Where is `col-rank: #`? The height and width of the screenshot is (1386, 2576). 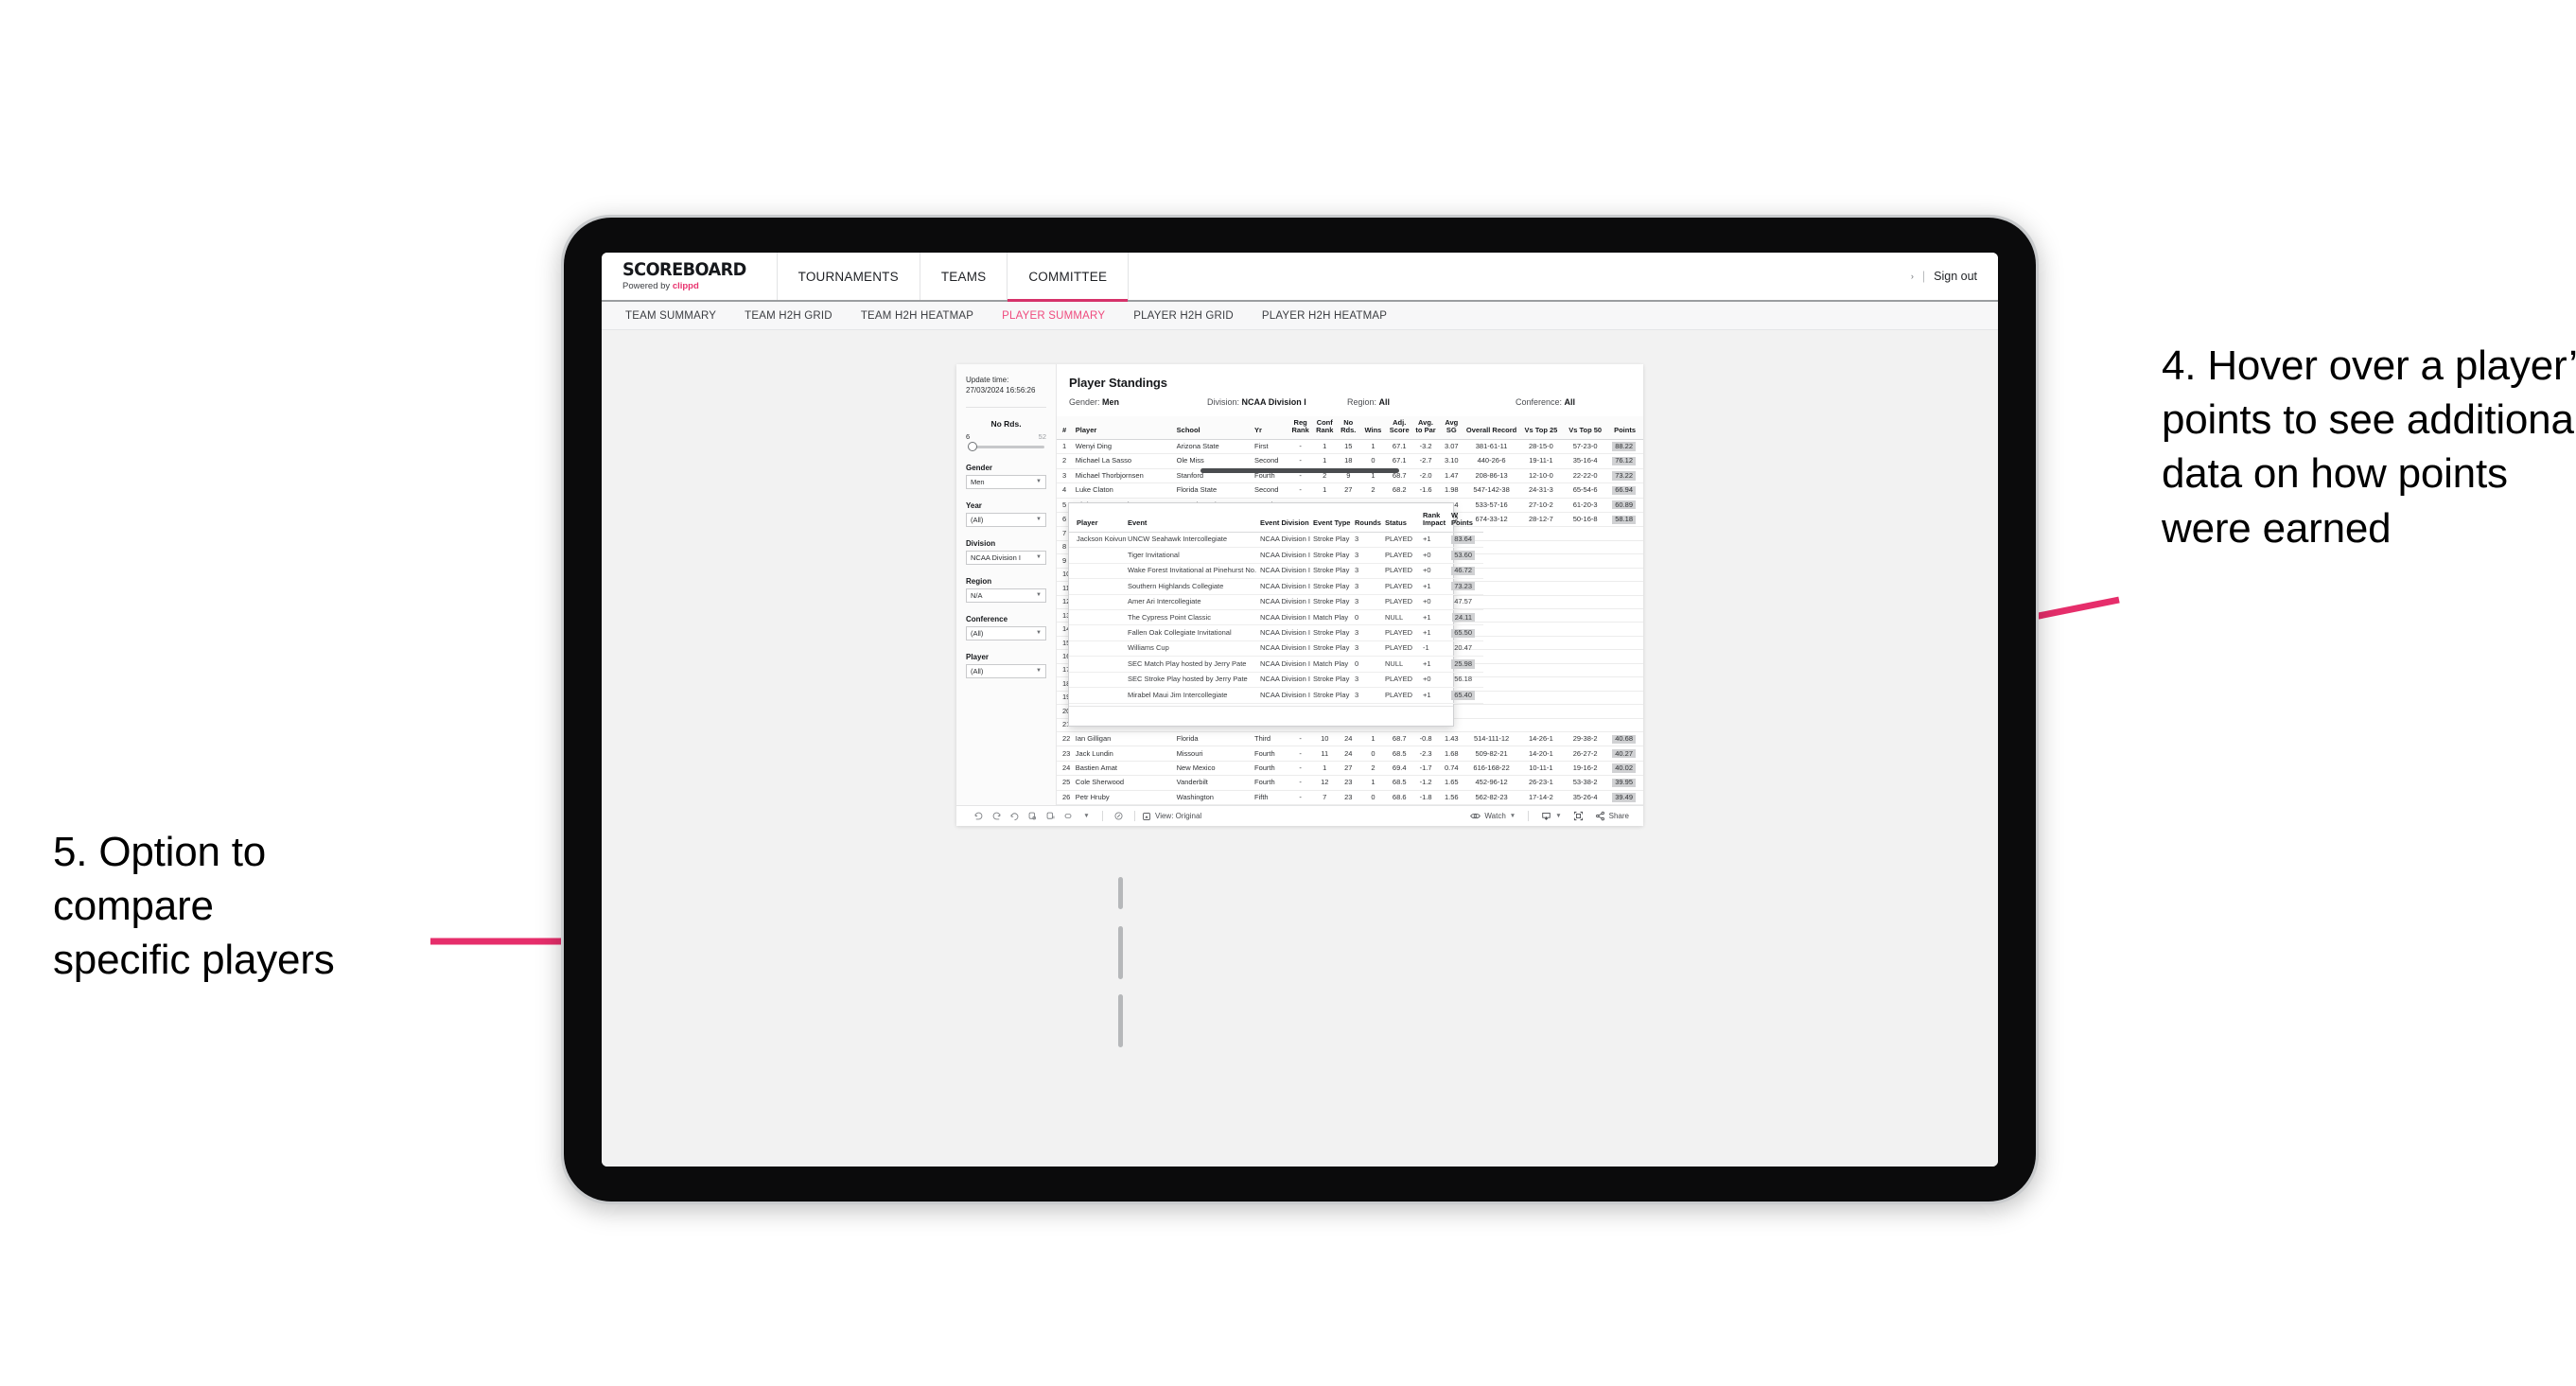 col-rank: # is located at coordinates (1066, 428).